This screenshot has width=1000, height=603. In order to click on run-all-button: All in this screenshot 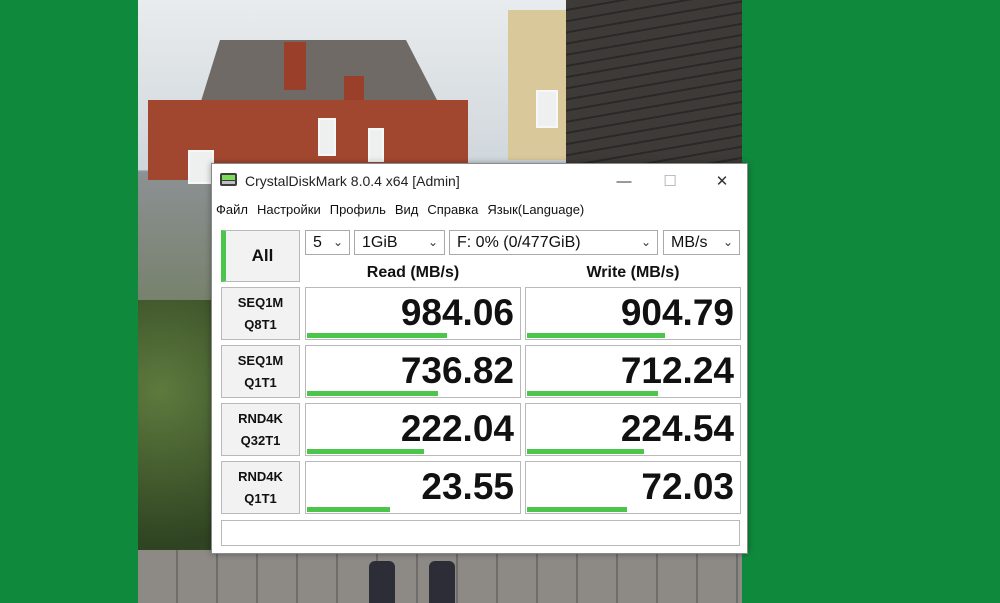, I will do `click(260, 256)`.